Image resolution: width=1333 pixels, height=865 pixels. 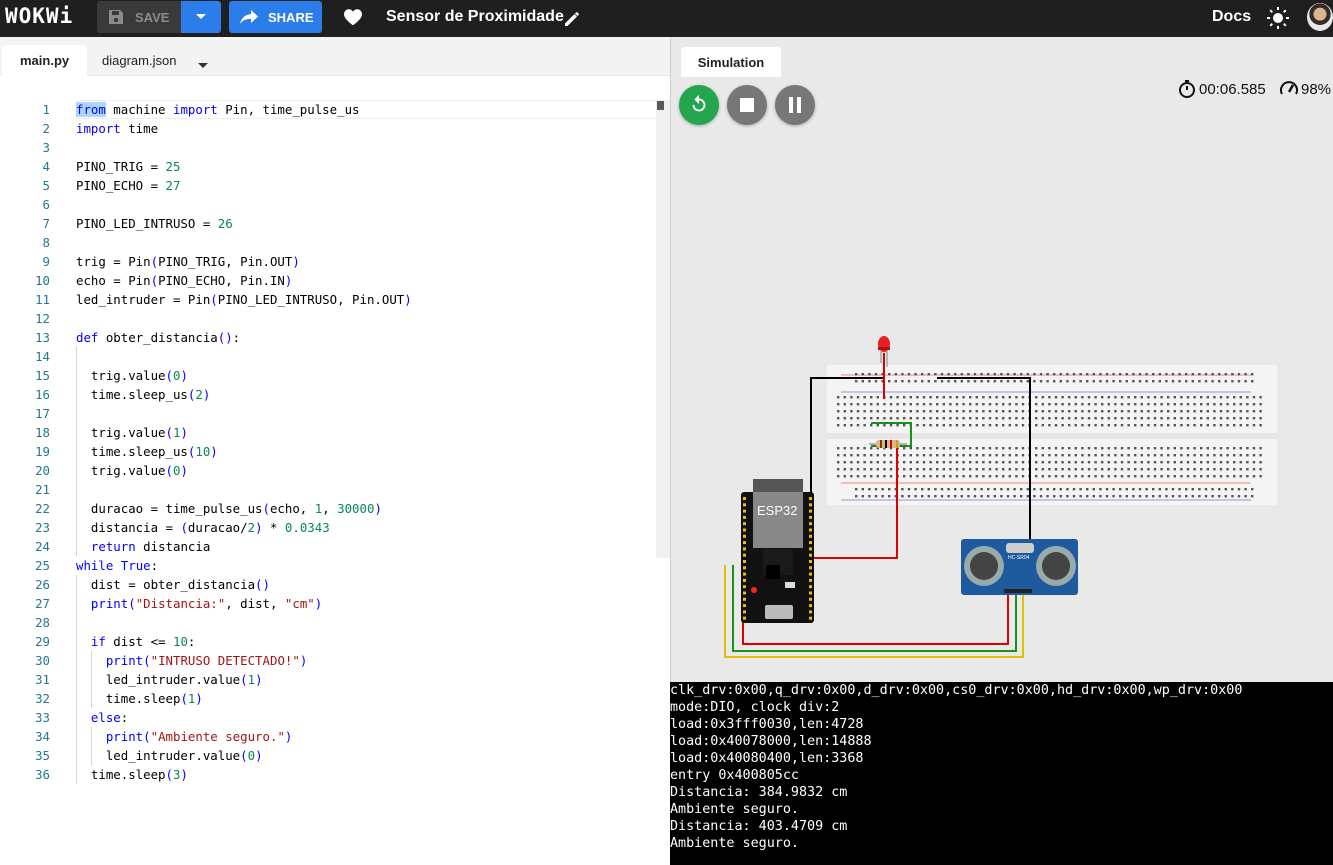 What do you see at coordinates (663, 329) in the screenshot?
I see `editor-scrollbar` at bounding box center [663, 329].